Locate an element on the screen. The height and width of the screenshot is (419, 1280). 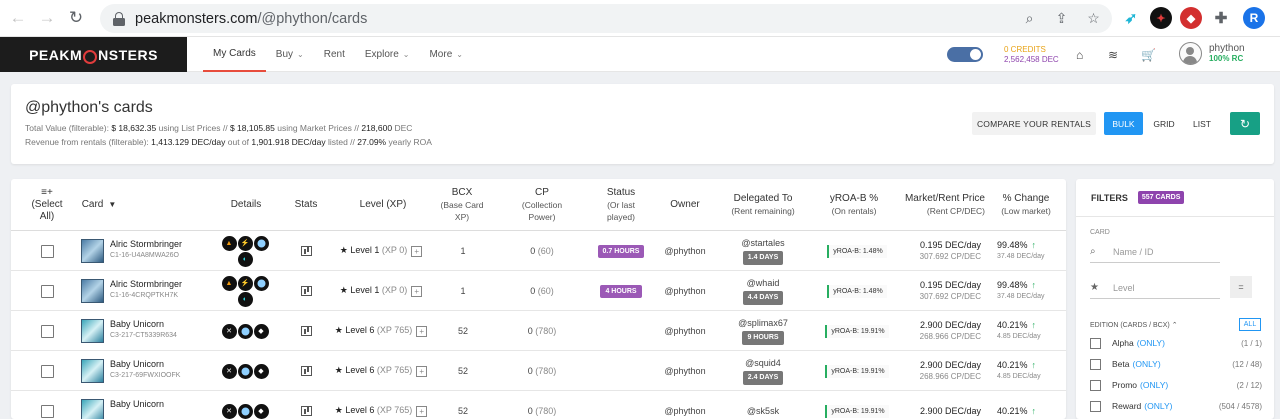
change-header: % Change (Low market) is located at coordinates (1026, 205).